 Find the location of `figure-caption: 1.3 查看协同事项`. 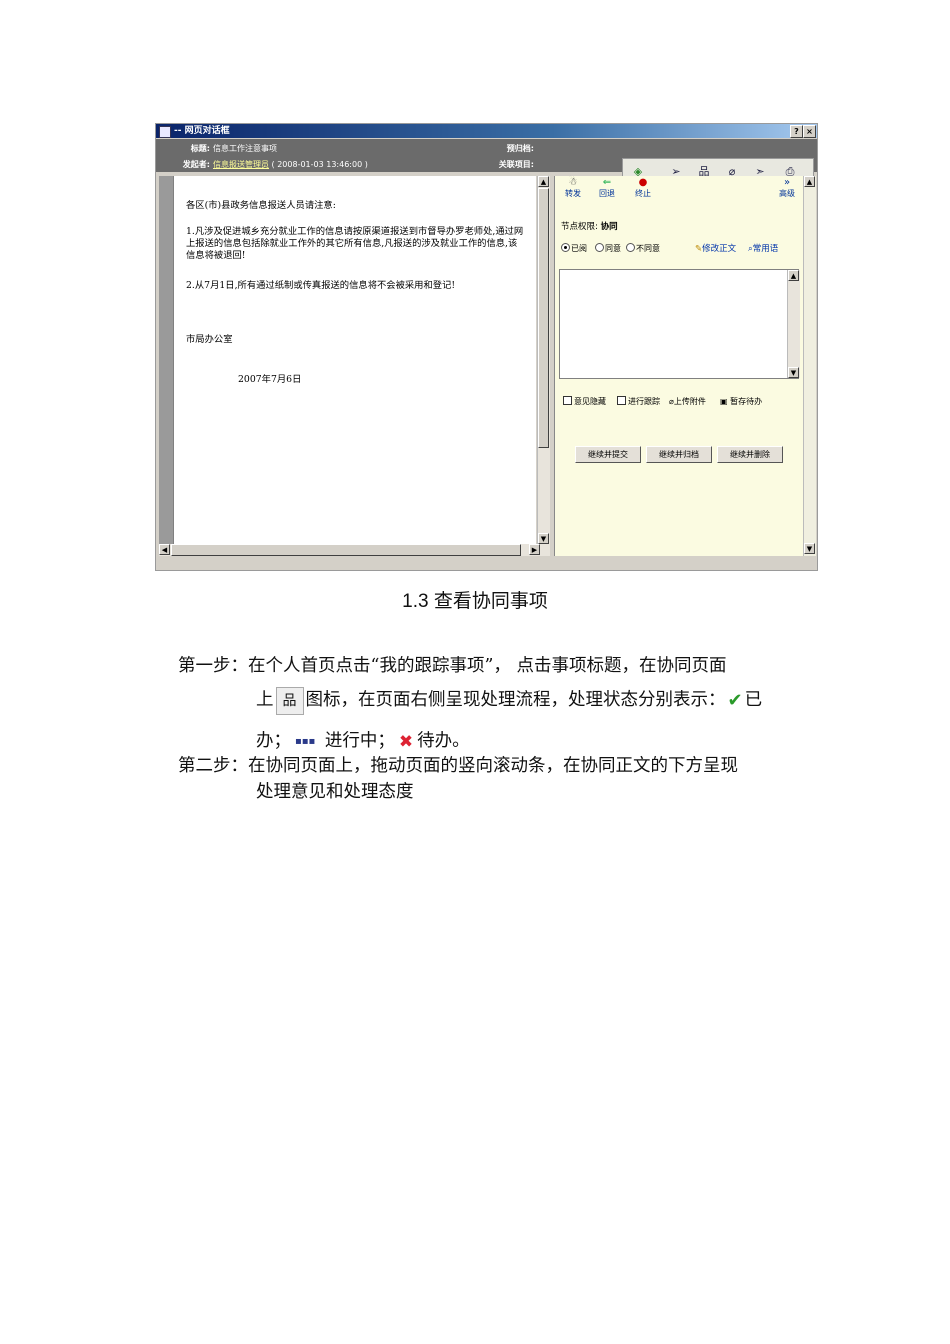

figure-caption: 1.3 查看协同事项 is located at coordinates (475, 601).